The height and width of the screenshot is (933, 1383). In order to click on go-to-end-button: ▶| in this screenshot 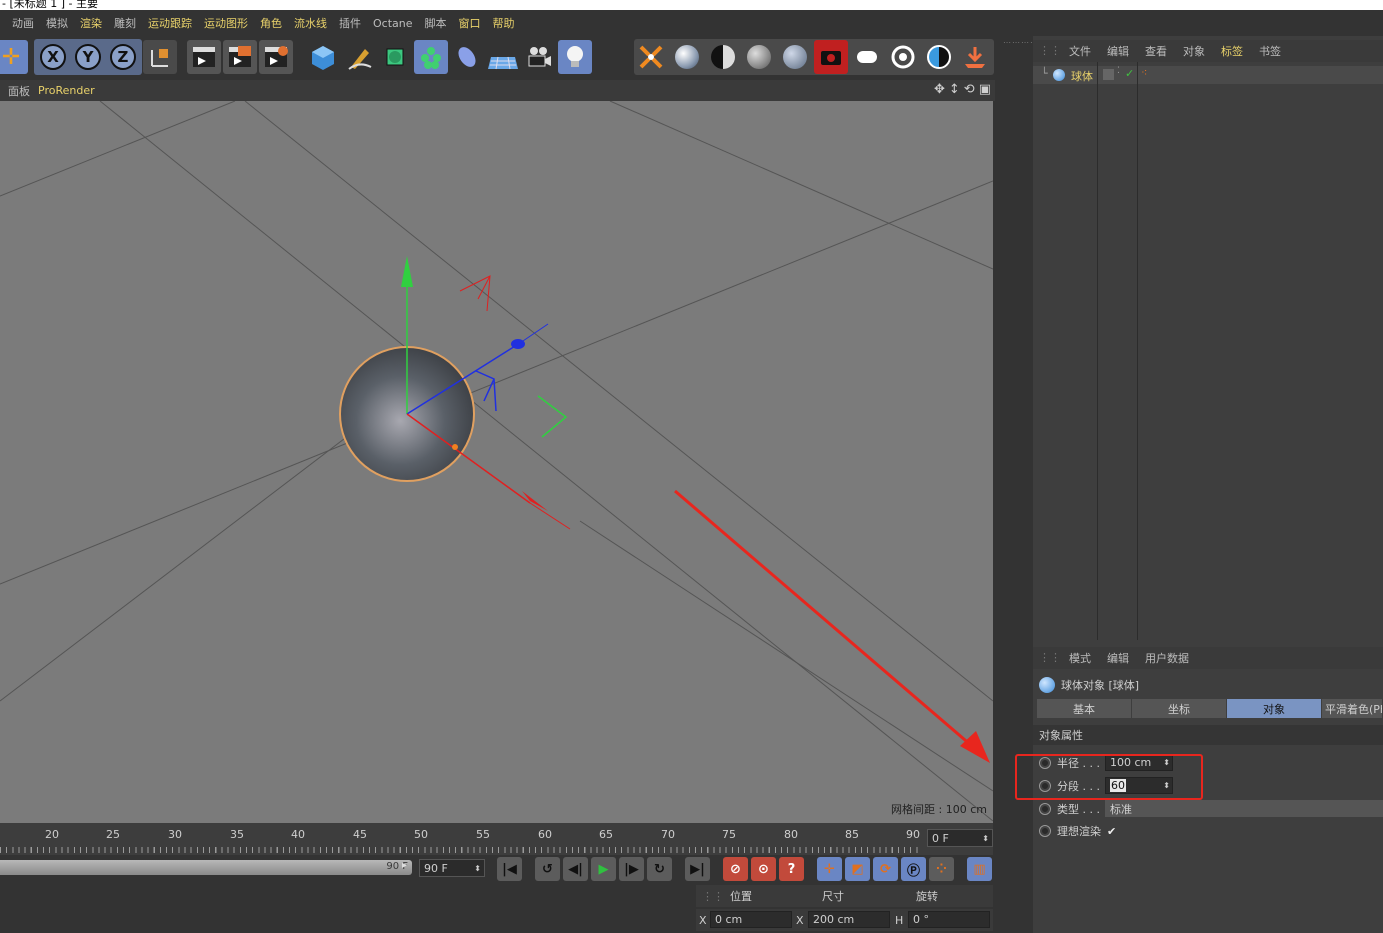, I will do `click(697, 869)`.